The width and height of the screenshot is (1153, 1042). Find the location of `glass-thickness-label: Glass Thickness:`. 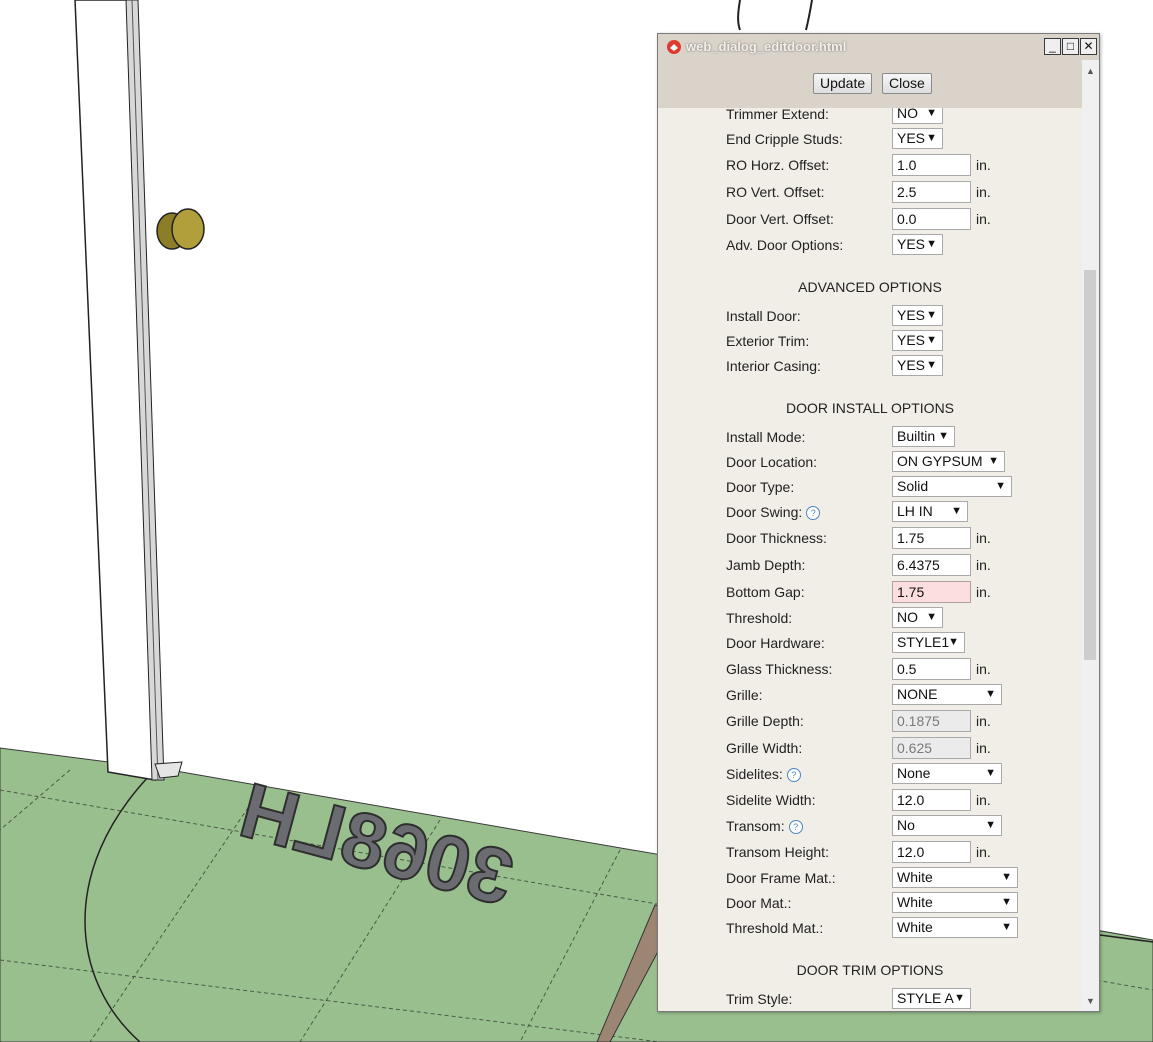

glass-thickness-label: Glass Thickness: is located at coordinates (779, 669).